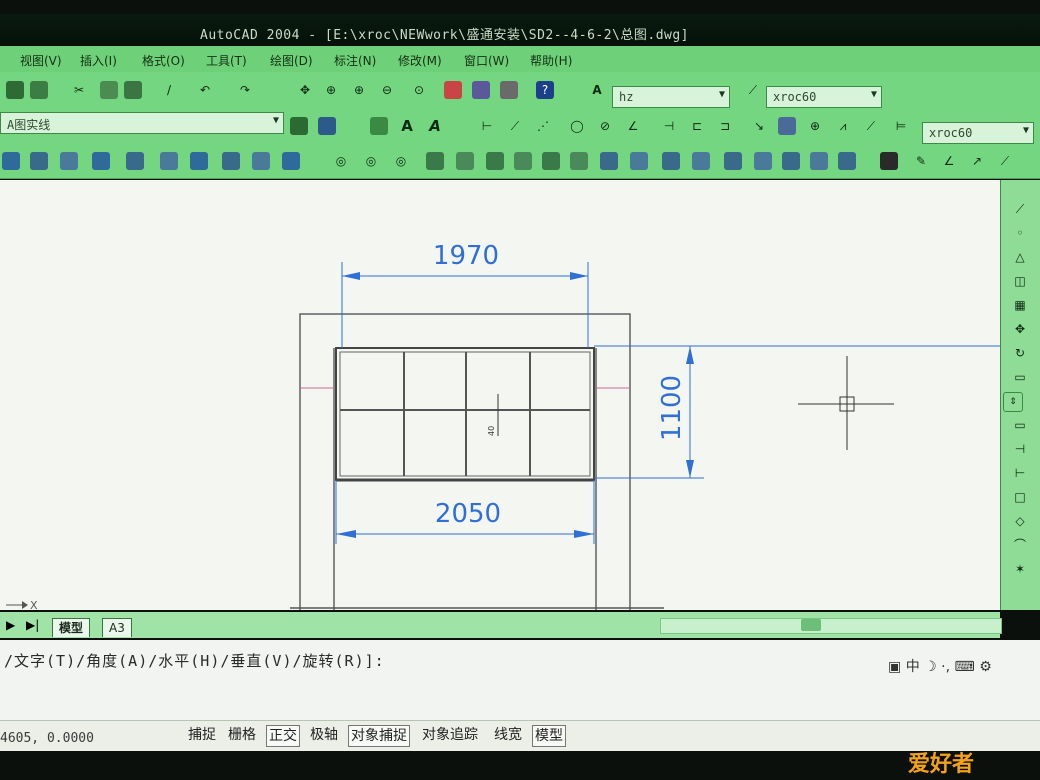  What do you see at coordinates (889, 161) in the screenshot?
I see `draw-order-icon` at bounding box center [889, 161].